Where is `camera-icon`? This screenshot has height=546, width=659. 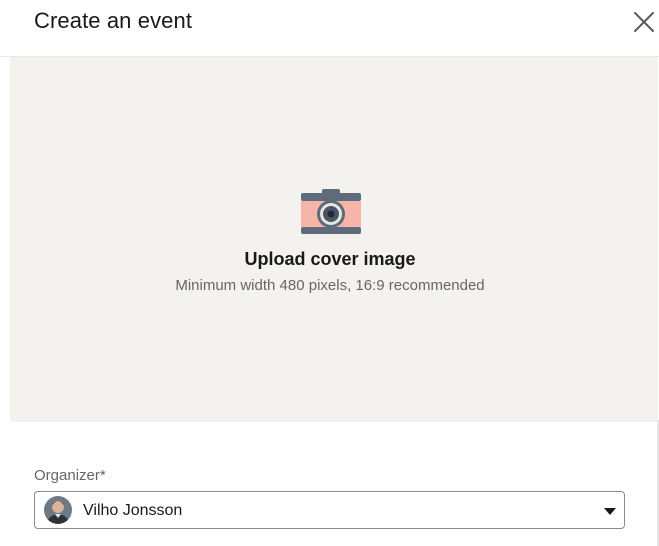
camera-icon is located at coordinates (331, 211).